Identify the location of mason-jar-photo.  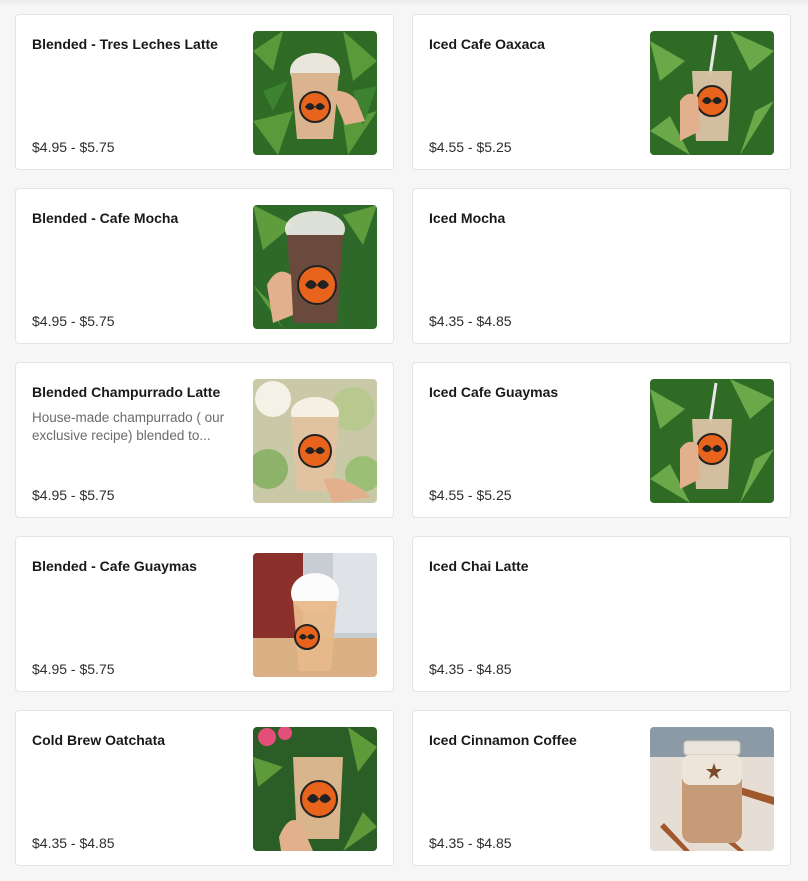
(712, 789).